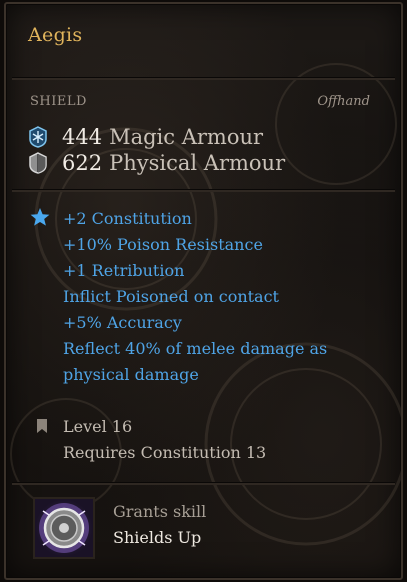 This screenshot has width=407, height=582. What do you see at coordinates (122, 322) in the screenshot?
I see `stat-line: +5% Accuracy` at bounding box center [122, 322].